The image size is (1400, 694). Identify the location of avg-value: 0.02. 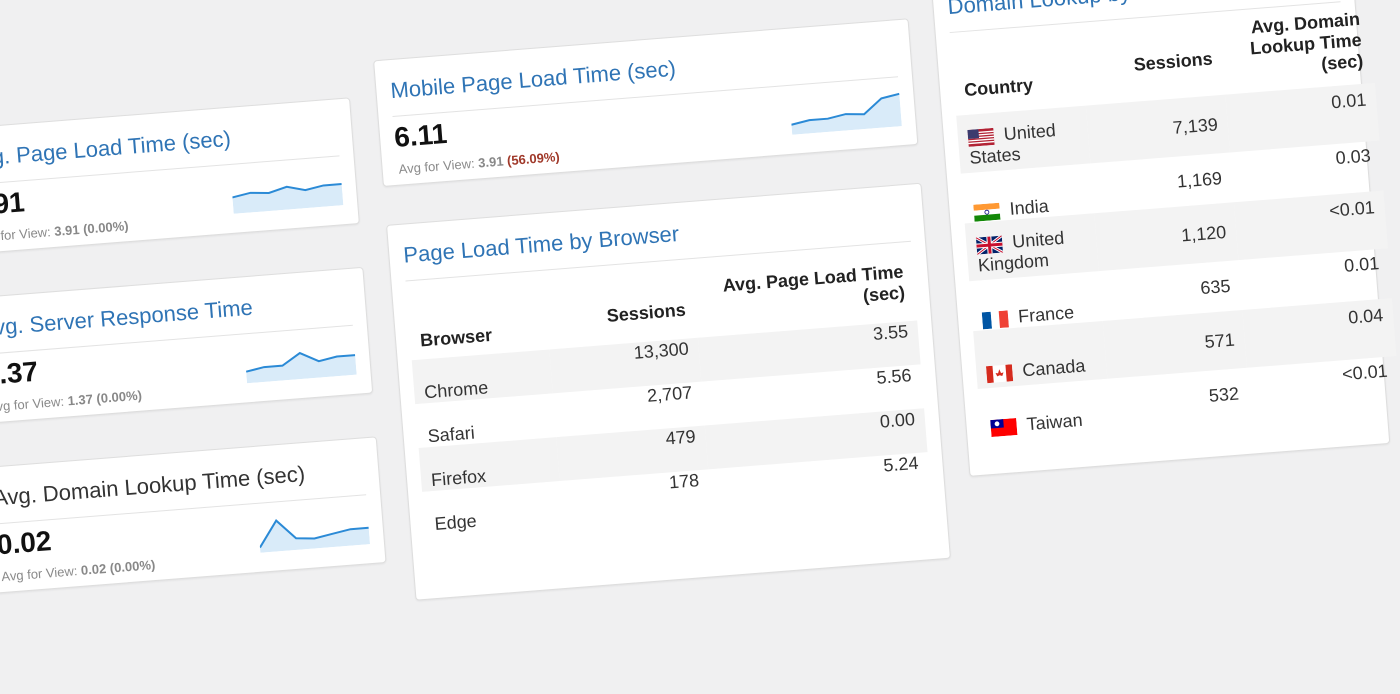
(93, 569).